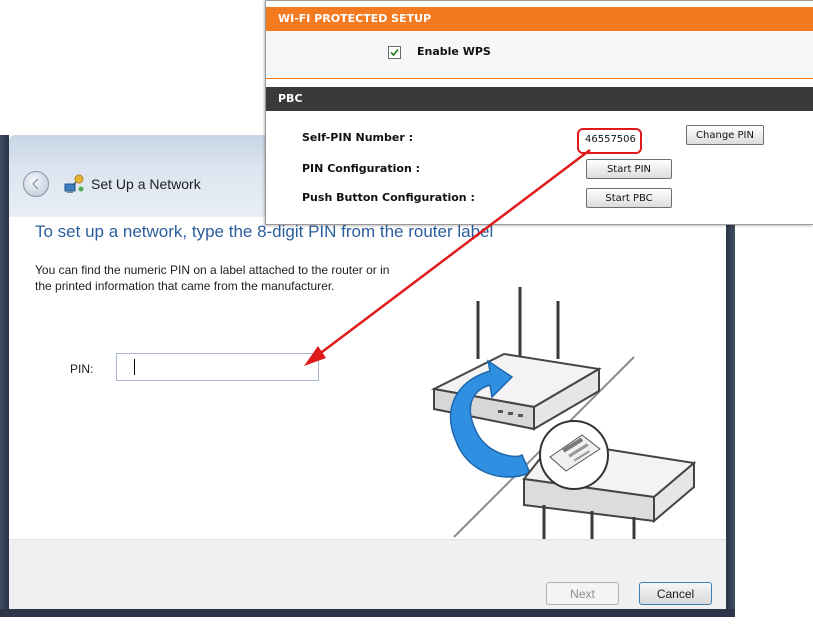  I want to click on cancel-button: Cancel, so click(675, 593).